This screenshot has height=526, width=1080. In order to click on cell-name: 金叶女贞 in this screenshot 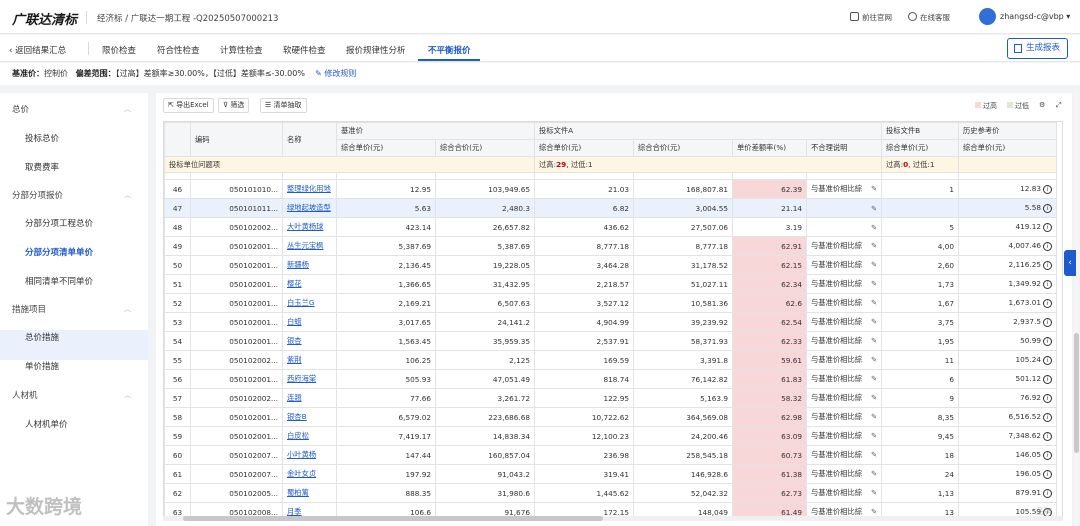, I will do `click(309, 474)`.